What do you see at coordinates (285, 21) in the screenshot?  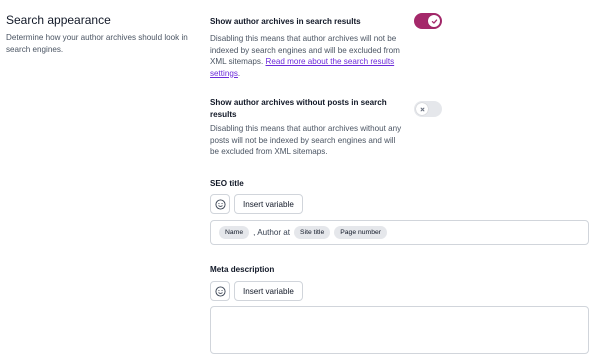 I see `option-author-archives-title: Show author archives in search results` at bounding box center [285, 21].